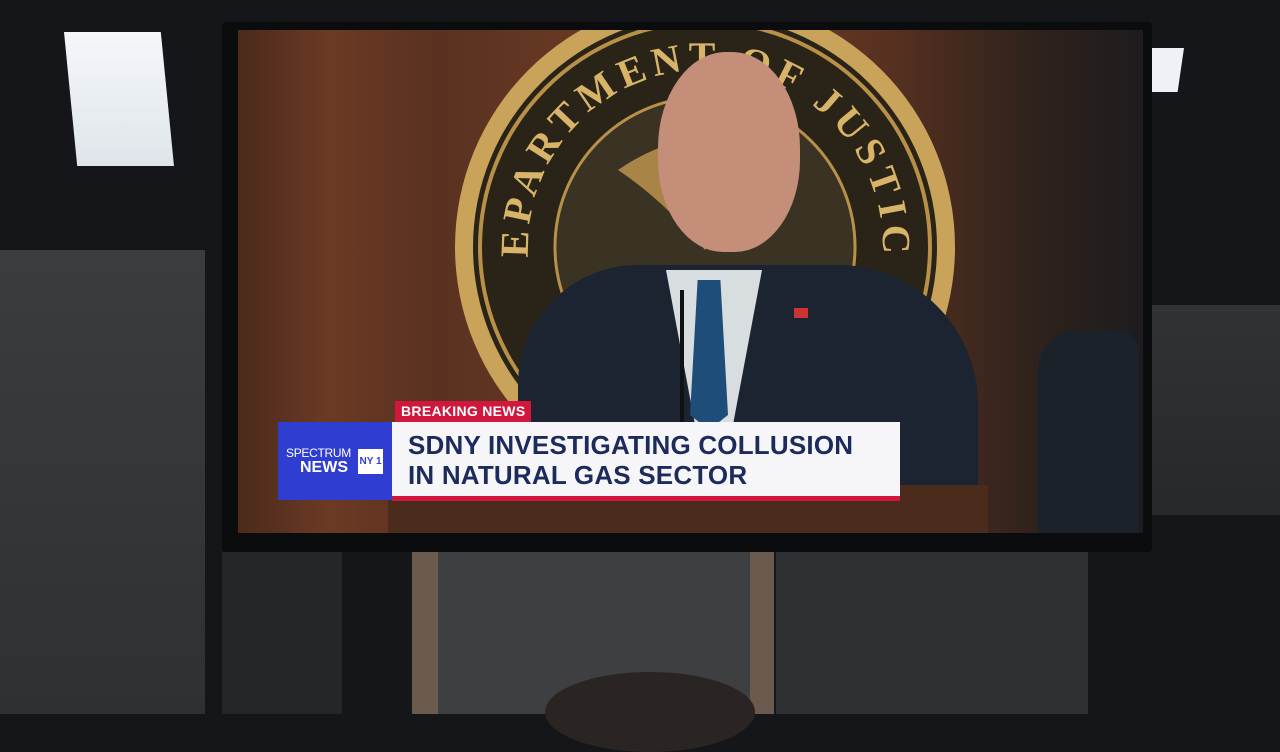 Image resolution: width=1280 pixels, height=752 pixels. Describe the element at coordinates (729, 152) in the screenshot. I see `speaker-head` at that location.